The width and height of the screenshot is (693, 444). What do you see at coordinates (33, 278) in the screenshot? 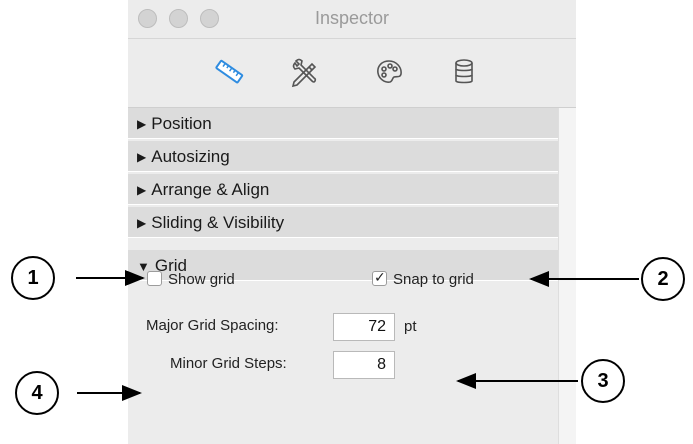
I see `callout-1: 1` at bounding box center [33, 278].